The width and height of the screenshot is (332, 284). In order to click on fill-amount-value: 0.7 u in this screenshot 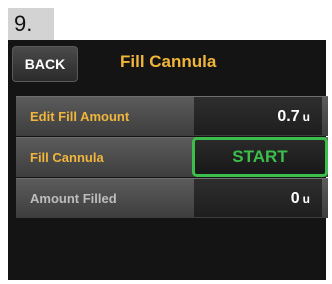, I will do `click(293, 116)`.